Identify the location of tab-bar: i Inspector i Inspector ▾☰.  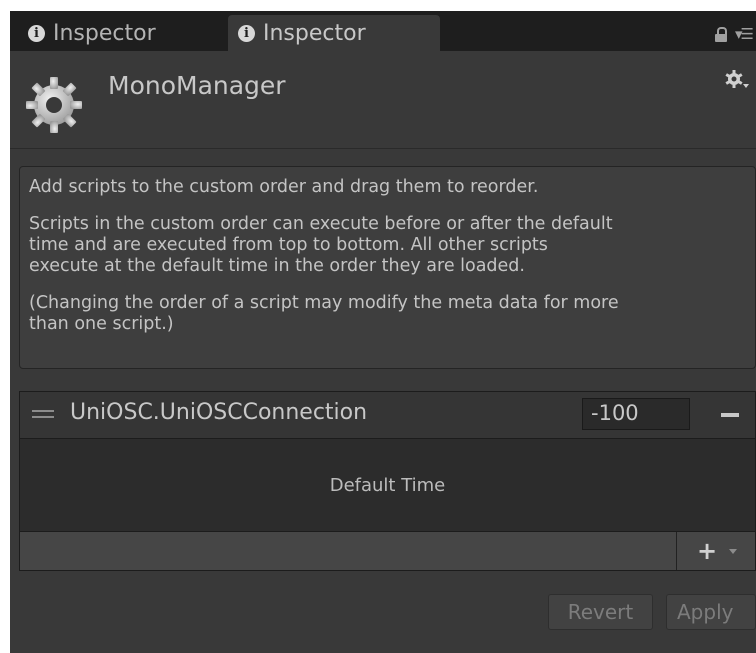
(383, 31).